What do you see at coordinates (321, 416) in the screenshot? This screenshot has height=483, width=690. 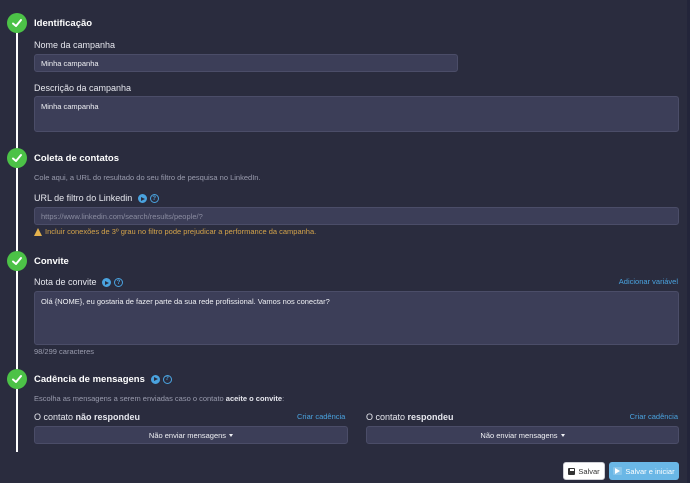 I see `create-cadence-link-left: Criar cadência` at bounding box center [321, 416].